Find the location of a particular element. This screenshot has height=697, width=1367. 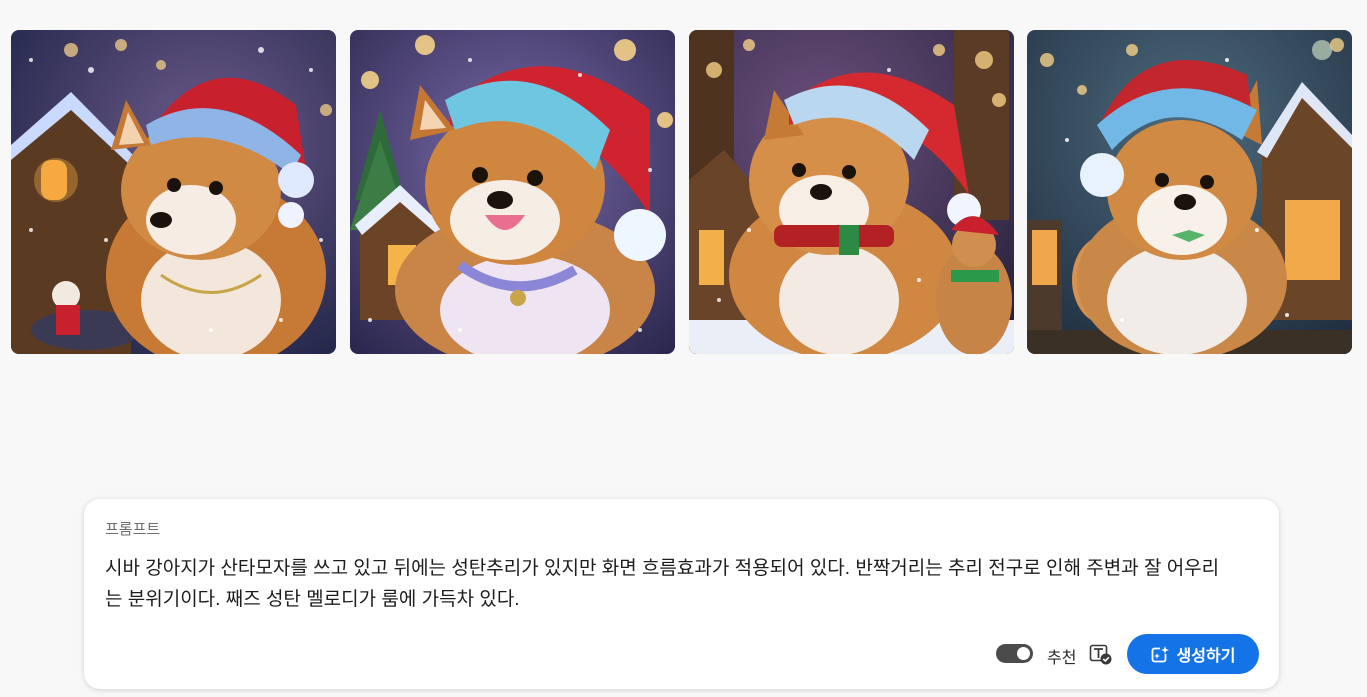

text-check-icon is located at coordinates (1100, 654).